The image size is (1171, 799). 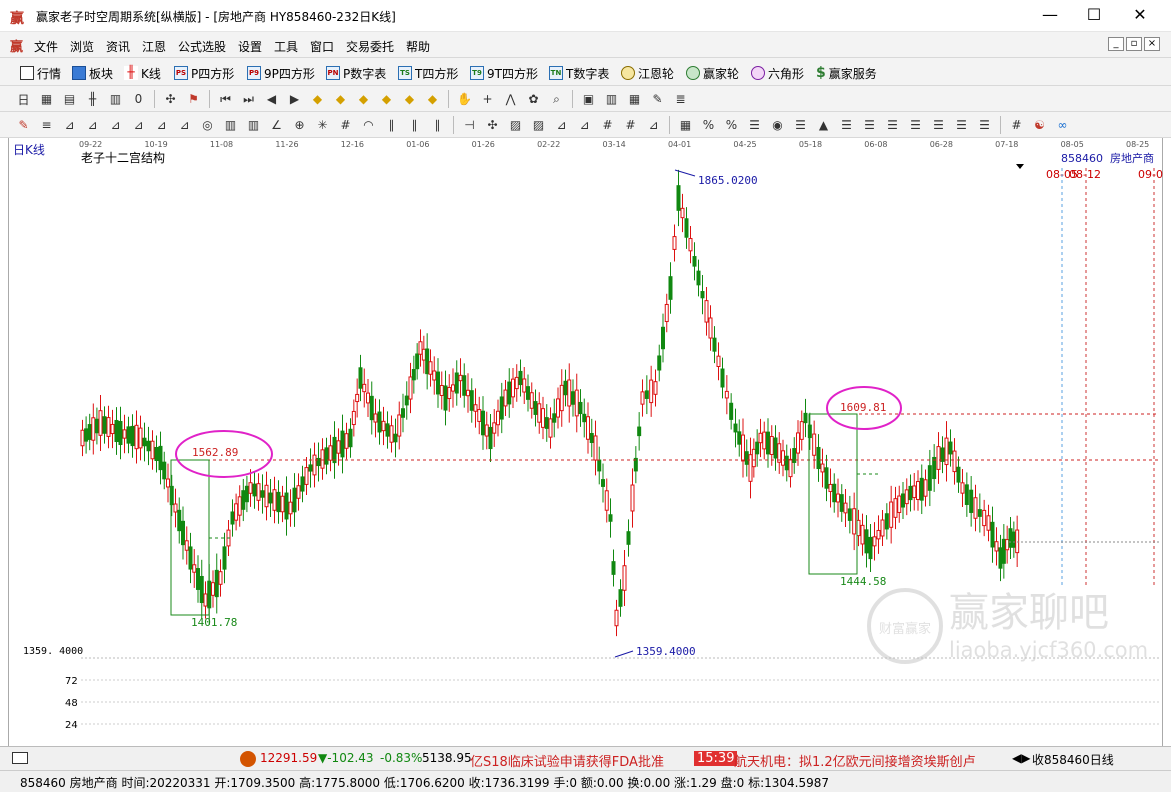 What do you see at coordinates (69, 99) in the screenshot?
I see `doc-icon: ▤` at bounding box center [69, 99].